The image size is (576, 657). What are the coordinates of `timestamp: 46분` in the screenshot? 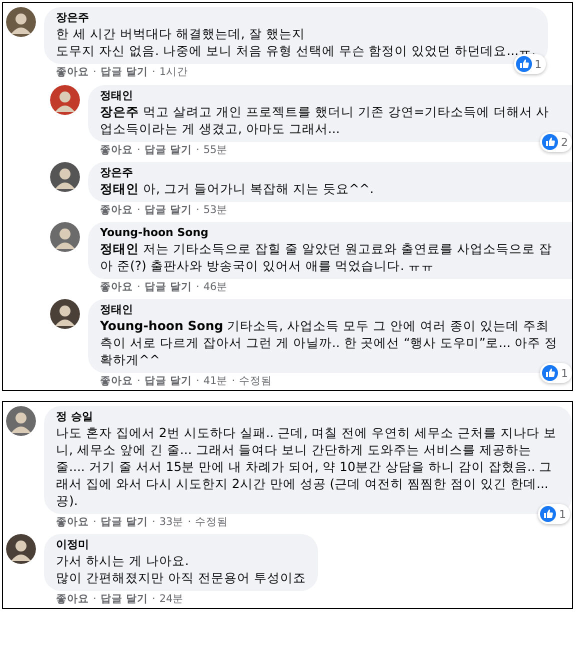 It's located at (215, 287).